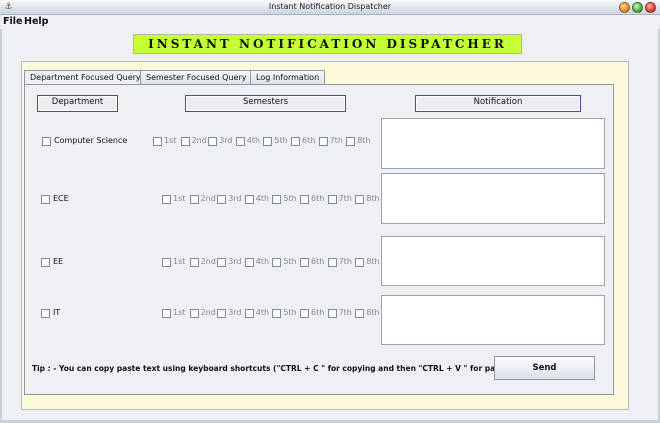 The height and width of the screenshot is (423, 660). What do you see at coordinates (304, 199) in the screenshot?
I see `semester-checkbox-ece-6th` at bounding box center [304, 199].